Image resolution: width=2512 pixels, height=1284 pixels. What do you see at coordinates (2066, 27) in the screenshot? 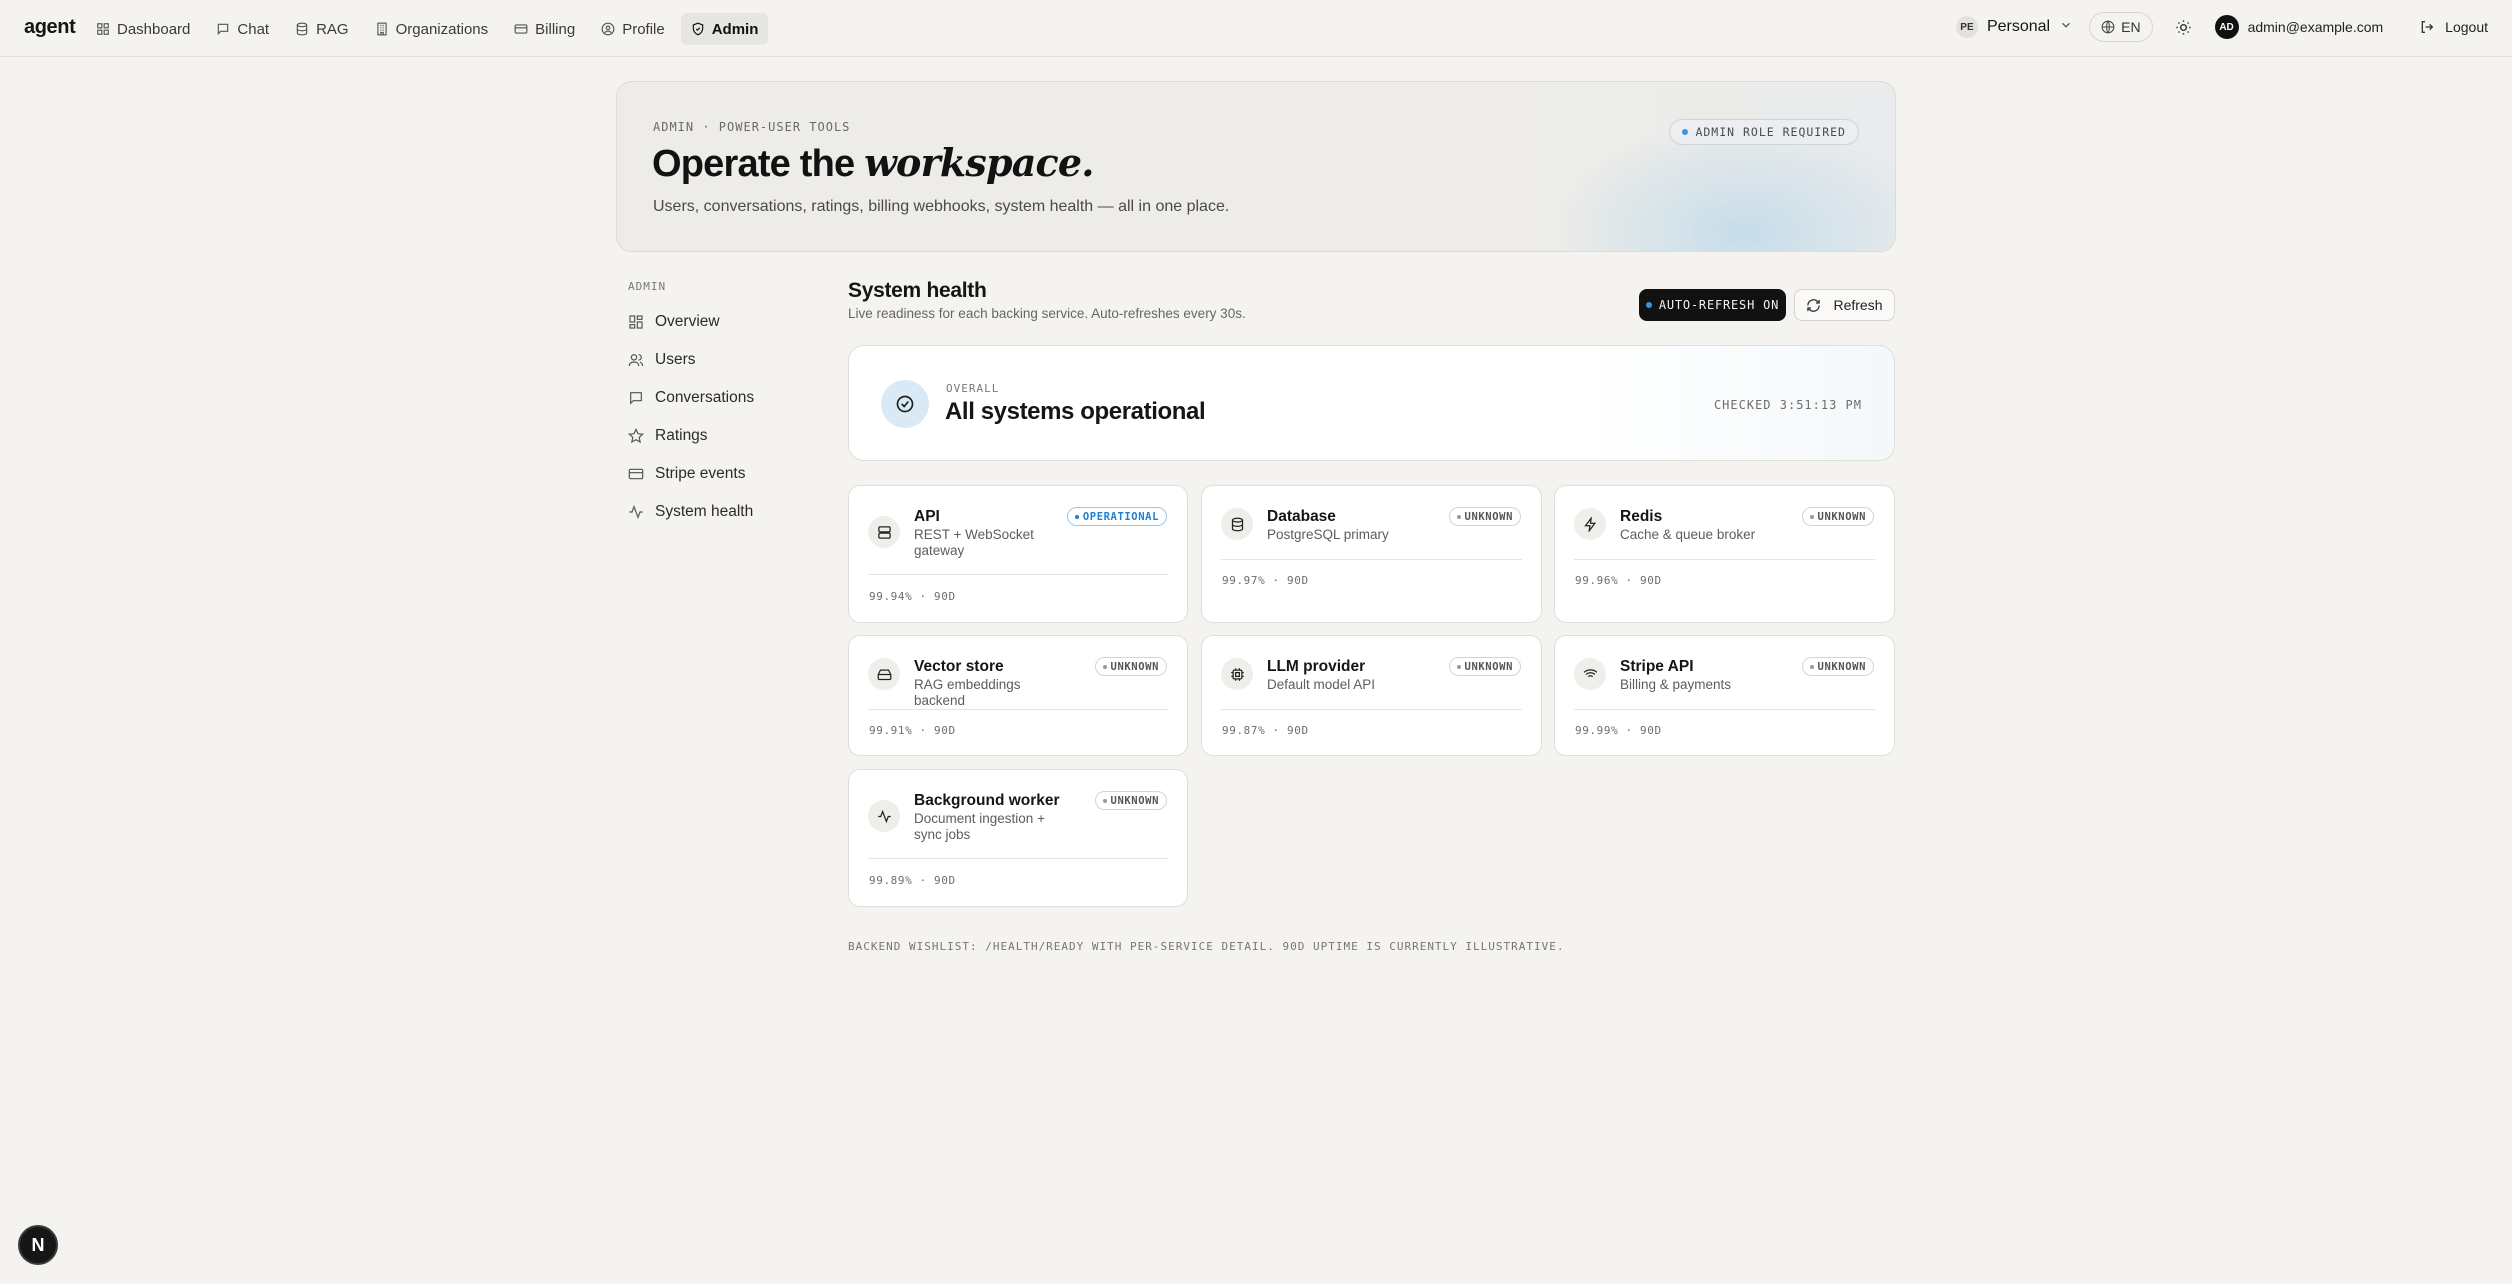
I see `chevron-down-icon` at bounding box center [2066, 27].